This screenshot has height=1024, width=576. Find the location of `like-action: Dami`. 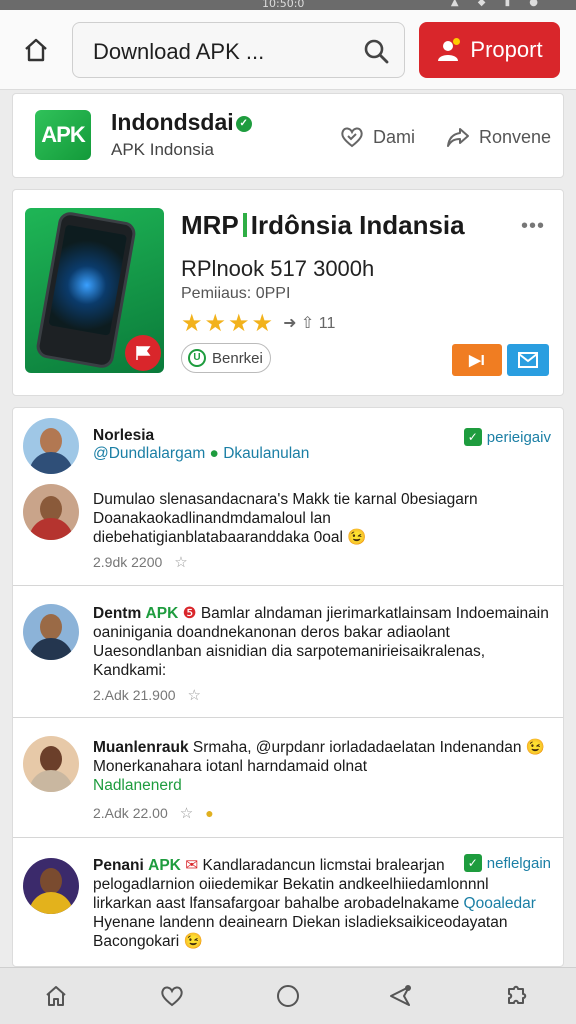

like-action: Dami is located at coordinates (377, 137).